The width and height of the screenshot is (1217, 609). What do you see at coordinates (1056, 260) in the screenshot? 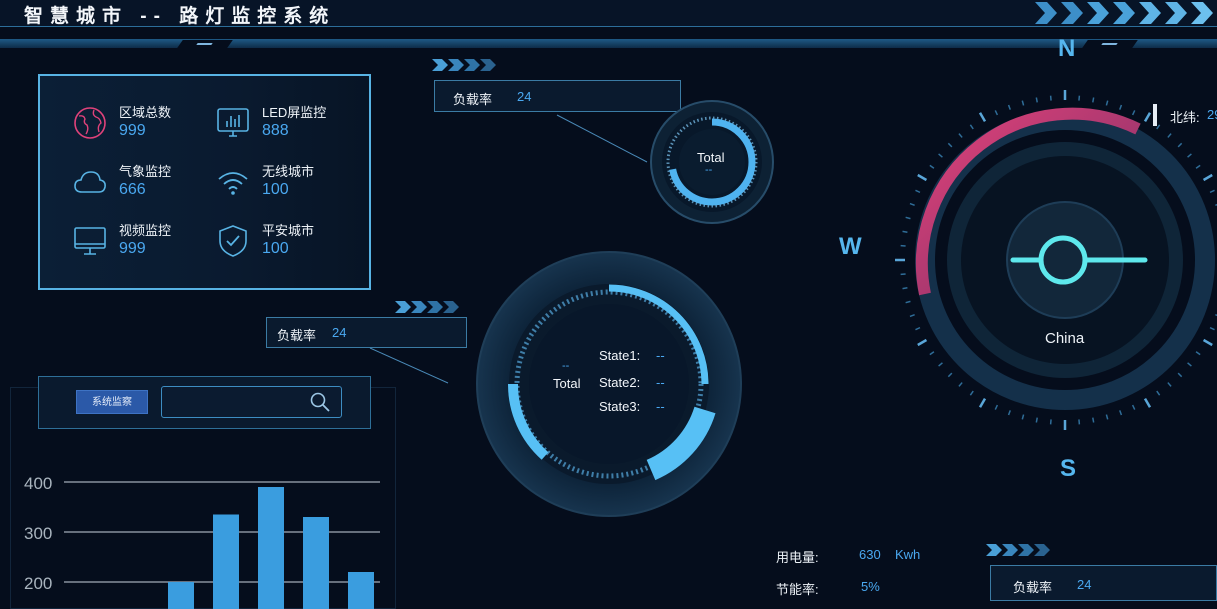
I see `compass-dial` at bounding box center [1056, 260].